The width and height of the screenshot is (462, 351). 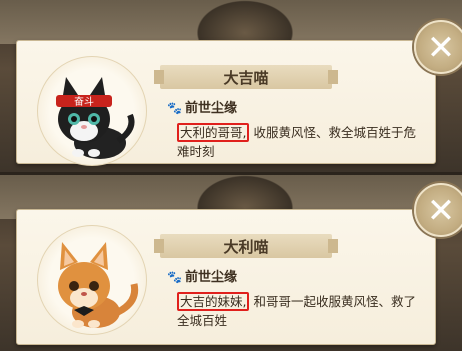 What do you see at coordinates (302, 142) in the screenshot?
I see `cat-description: 大利的哥哥, 收服黄风怪、救全城百姓于危难时刻` at bounding box center [302, 142].